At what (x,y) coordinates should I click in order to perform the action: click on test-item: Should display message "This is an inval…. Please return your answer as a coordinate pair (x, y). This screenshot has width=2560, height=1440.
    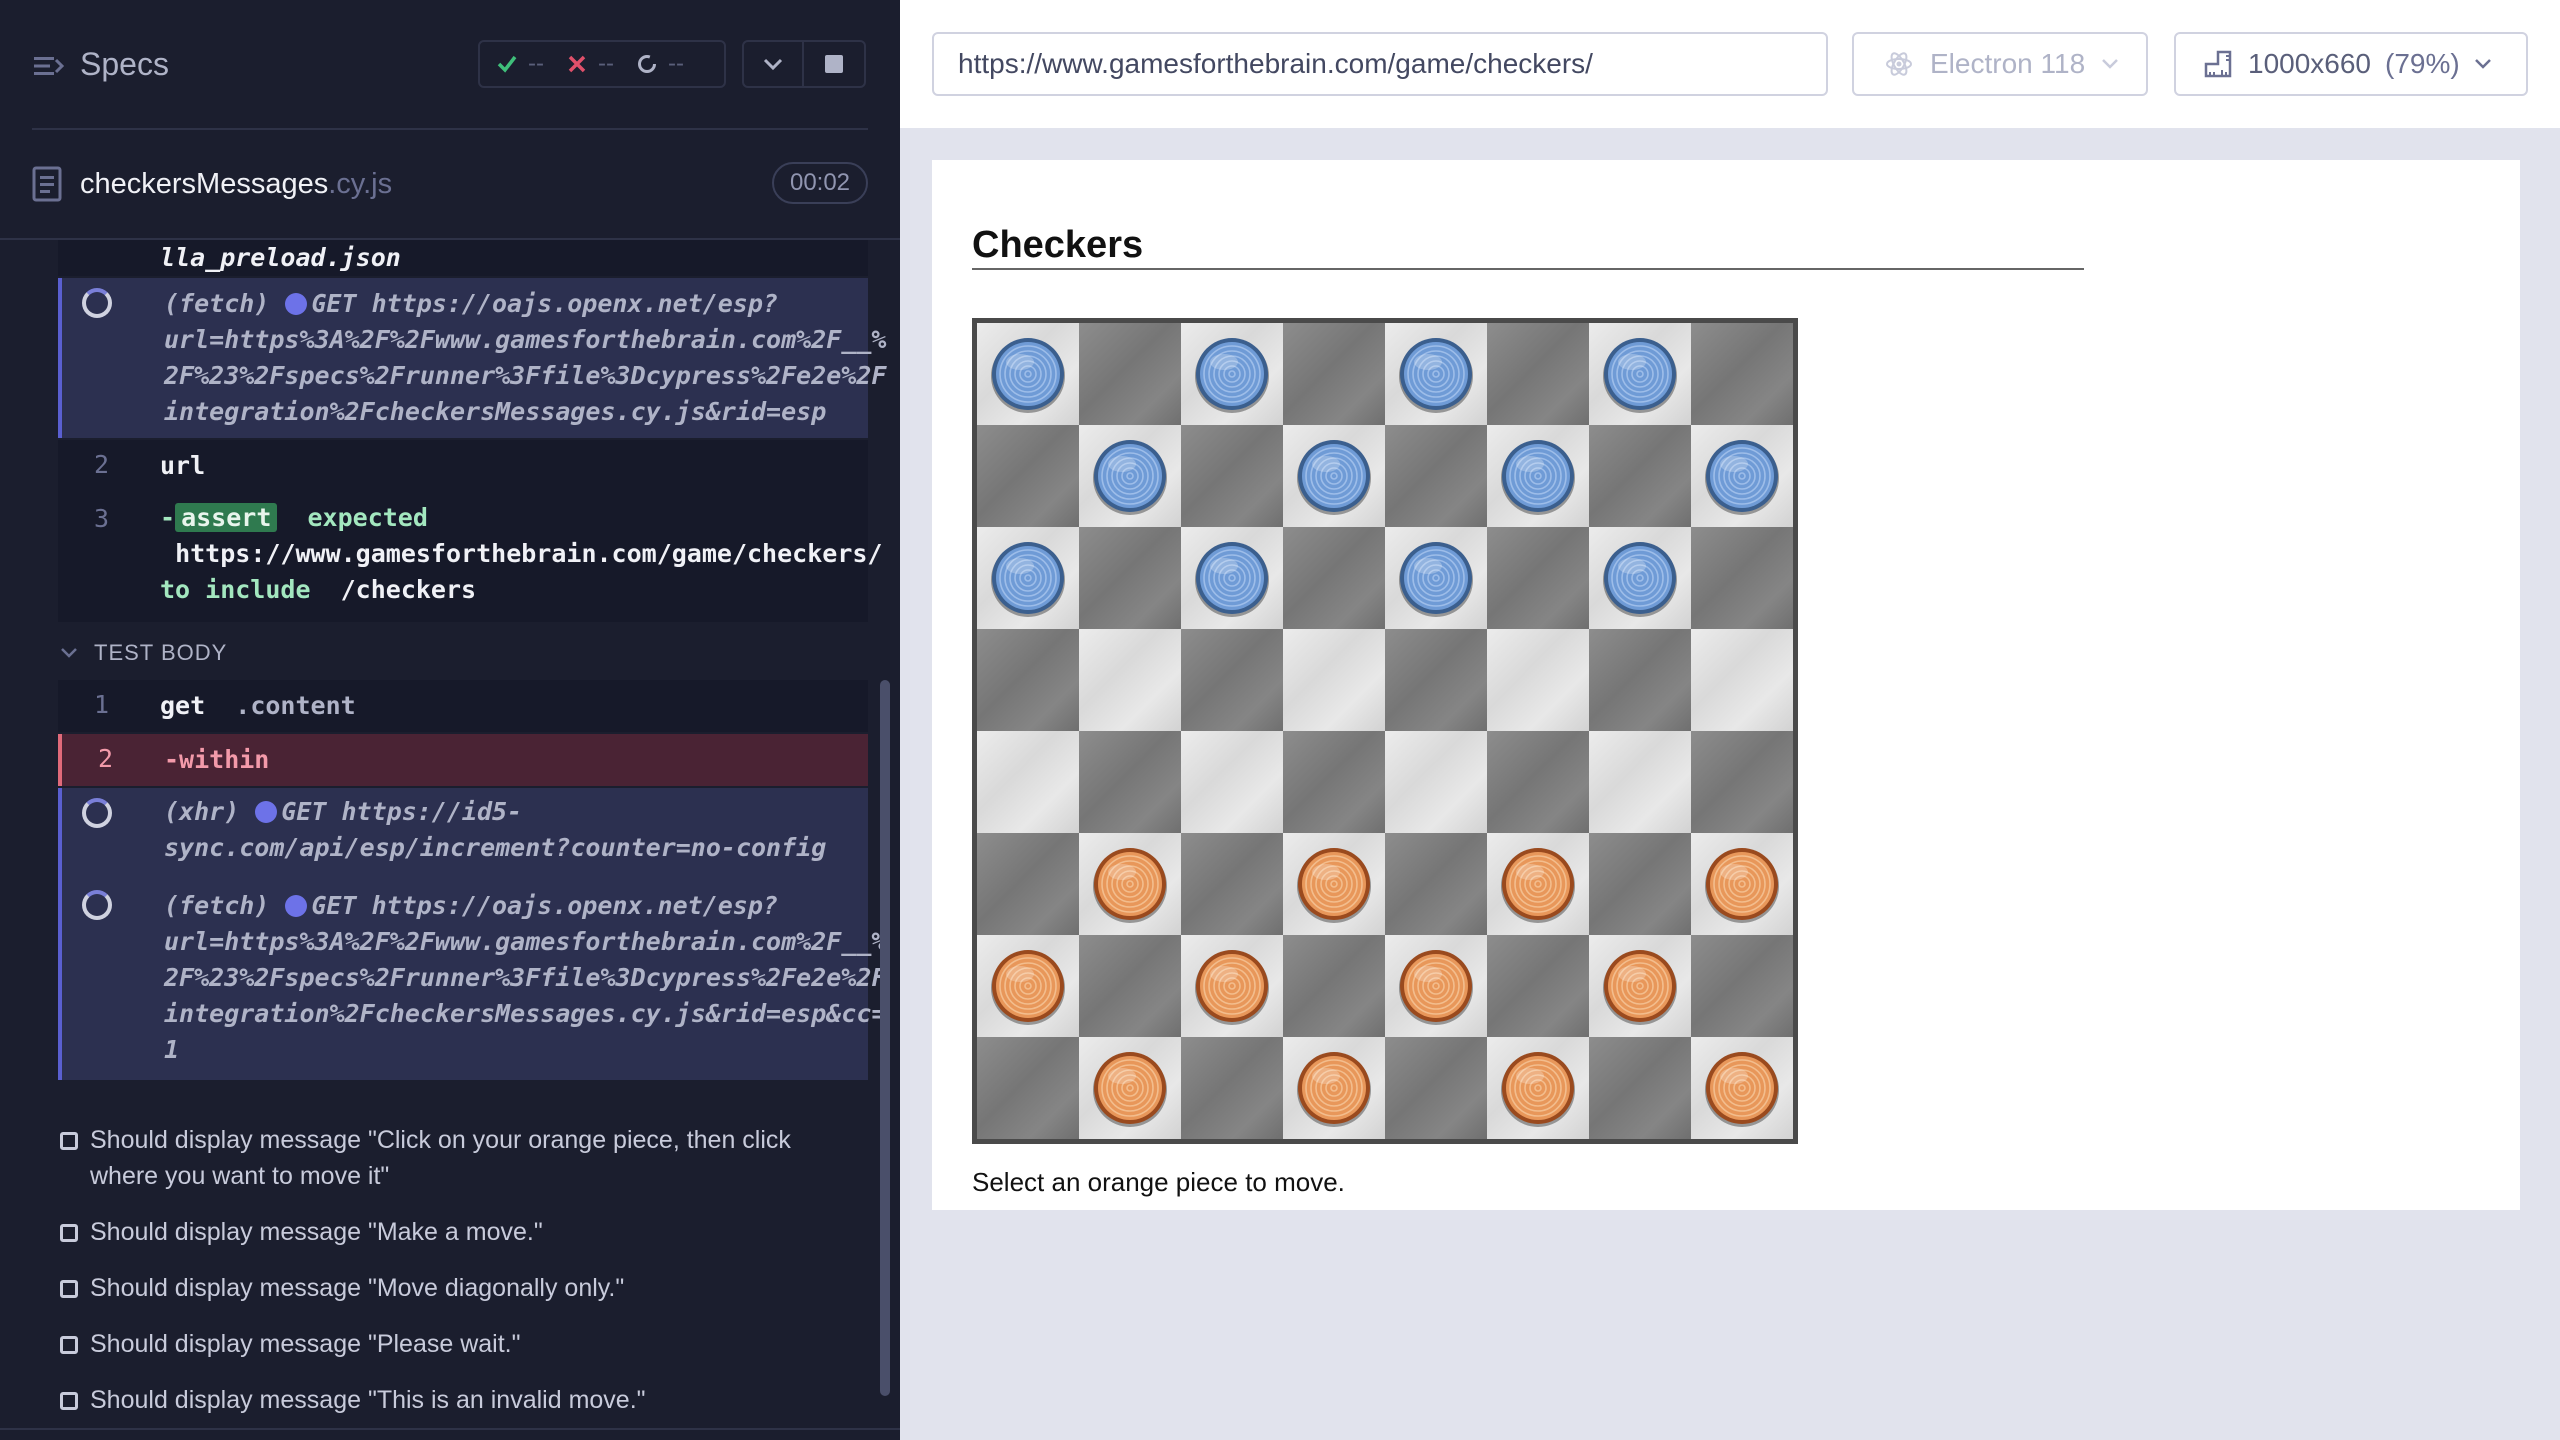
    Looking at the image, I should click on (460, 1400).